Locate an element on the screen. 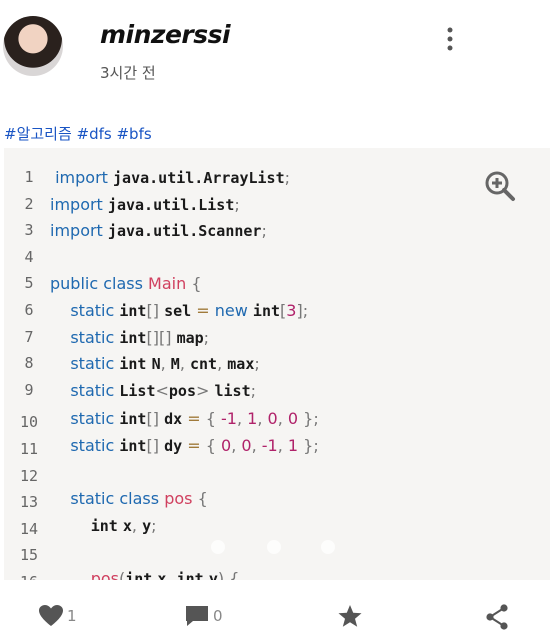 This screenshot has height=640, width=560. share-button is located at coordinates (497, 617).